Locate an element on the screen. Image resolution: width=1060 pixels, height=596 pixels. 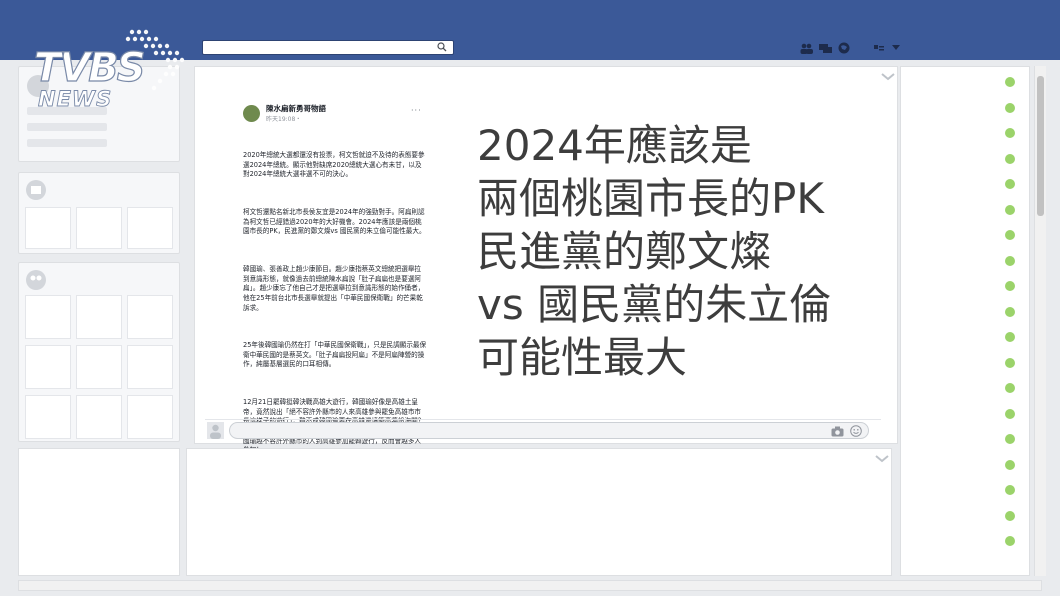
logo-text-news: NEWS is located at coordinates (75, 98).